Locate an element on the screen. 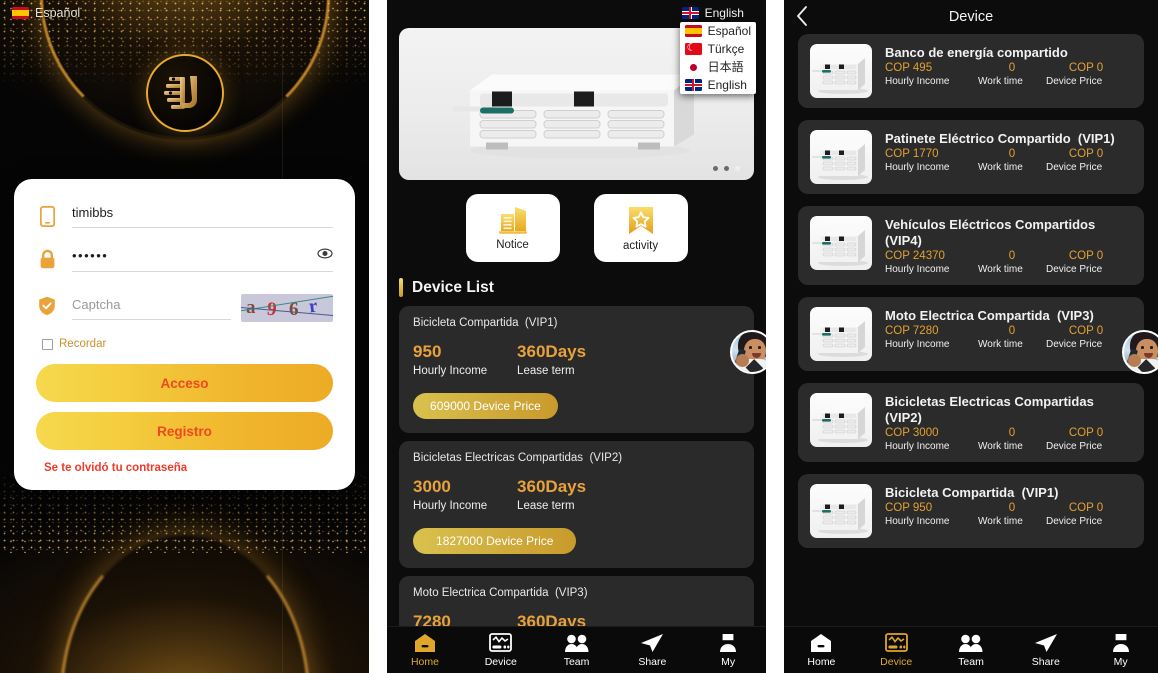 This screenshot has width=1158, height=673. language-option-es: Español is located at coordinates (718, 31).